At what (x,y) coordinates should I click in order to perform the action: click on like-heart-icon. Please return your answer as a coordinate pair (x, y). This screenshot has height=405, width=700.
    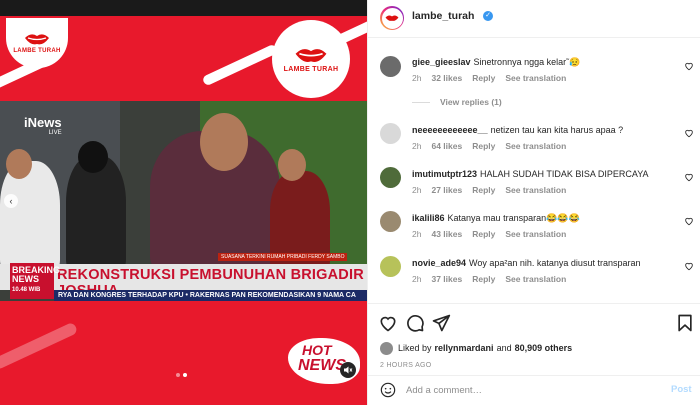
    Looking at the image, I should click on (388, 323).